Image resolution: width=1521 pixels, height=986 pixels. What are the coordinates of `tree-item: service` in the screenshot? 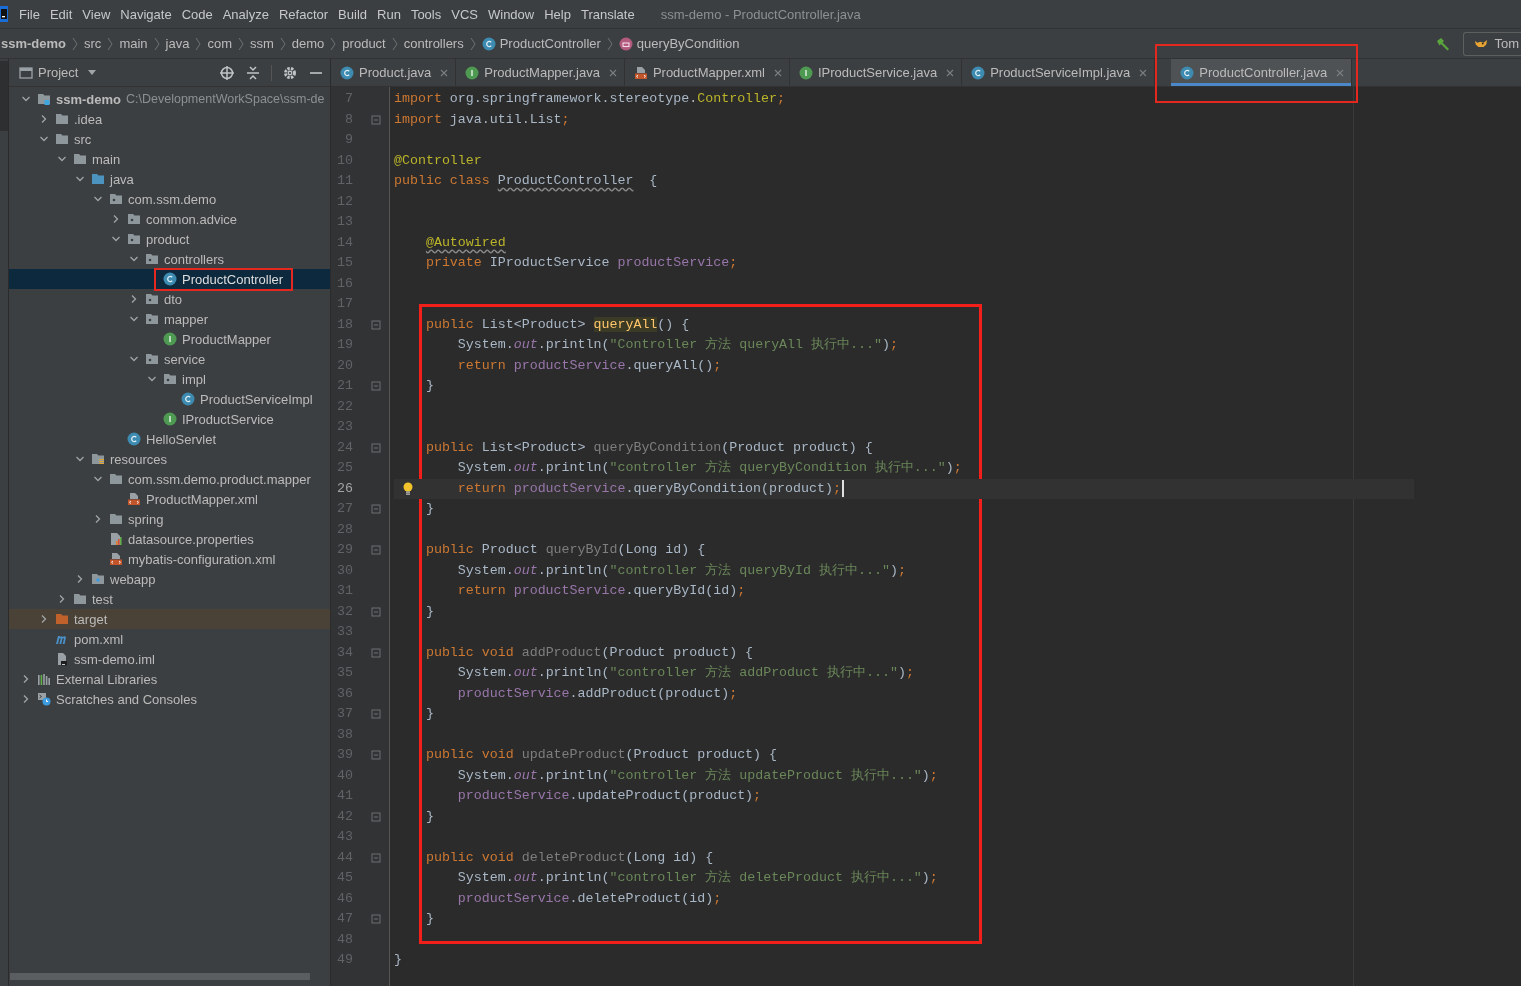 It's located at (169, 359).